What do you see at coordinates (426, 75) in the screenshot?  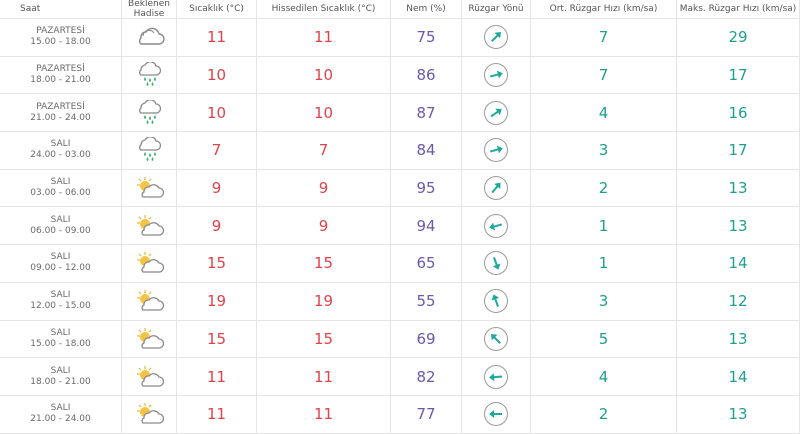 I see `humidity: 86` at bounding box center [426, 75].